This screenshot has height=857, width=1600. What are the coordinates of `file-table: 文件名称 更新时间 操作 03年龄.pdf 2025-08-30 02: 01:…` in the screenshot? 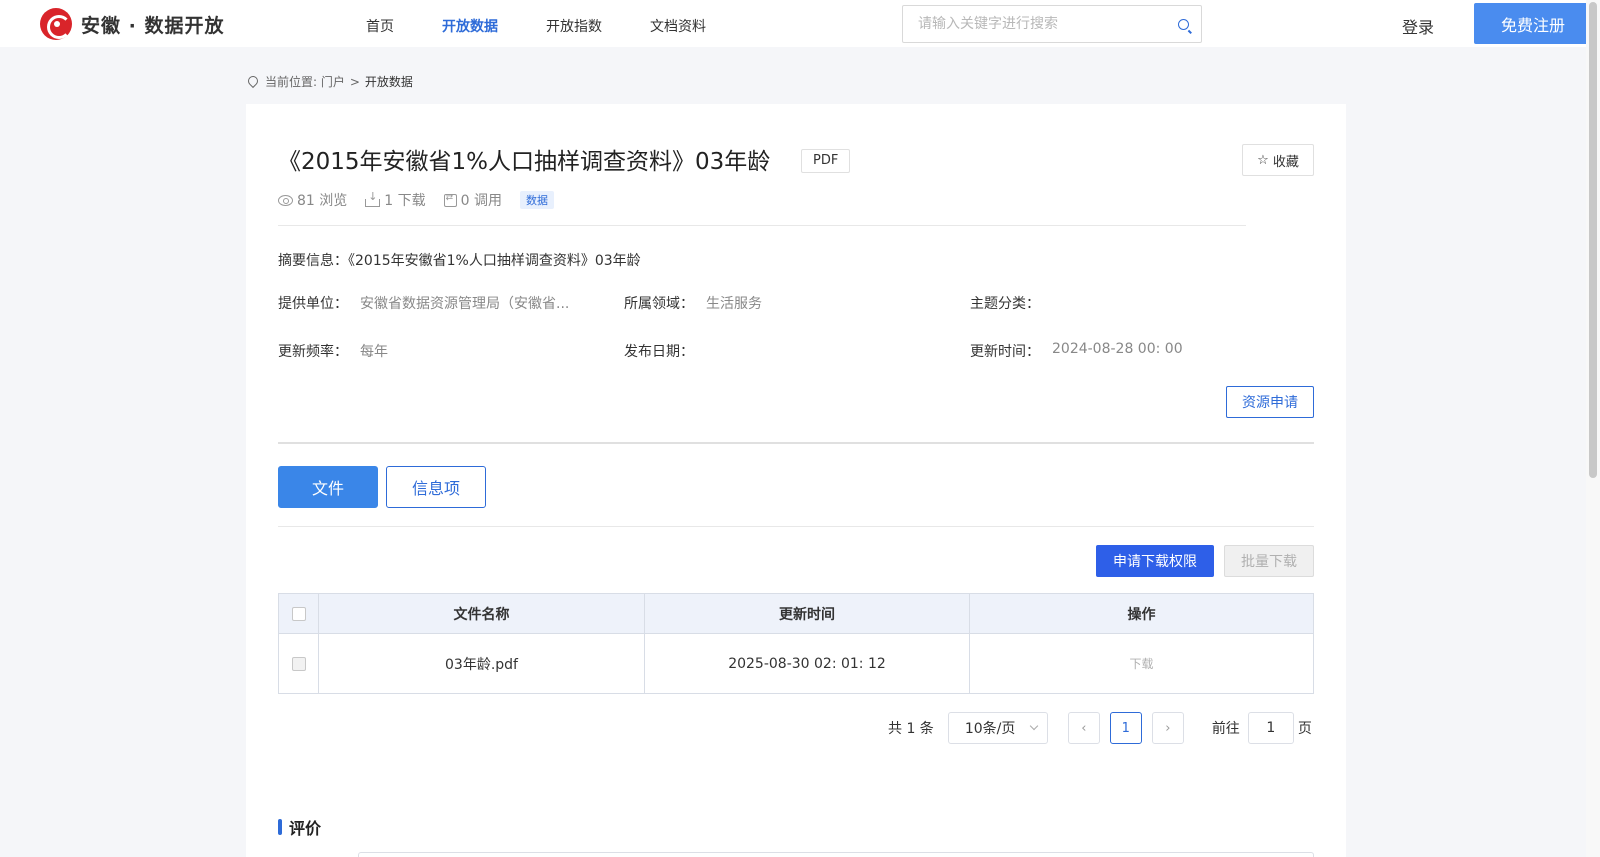 It's located at (796, 643).